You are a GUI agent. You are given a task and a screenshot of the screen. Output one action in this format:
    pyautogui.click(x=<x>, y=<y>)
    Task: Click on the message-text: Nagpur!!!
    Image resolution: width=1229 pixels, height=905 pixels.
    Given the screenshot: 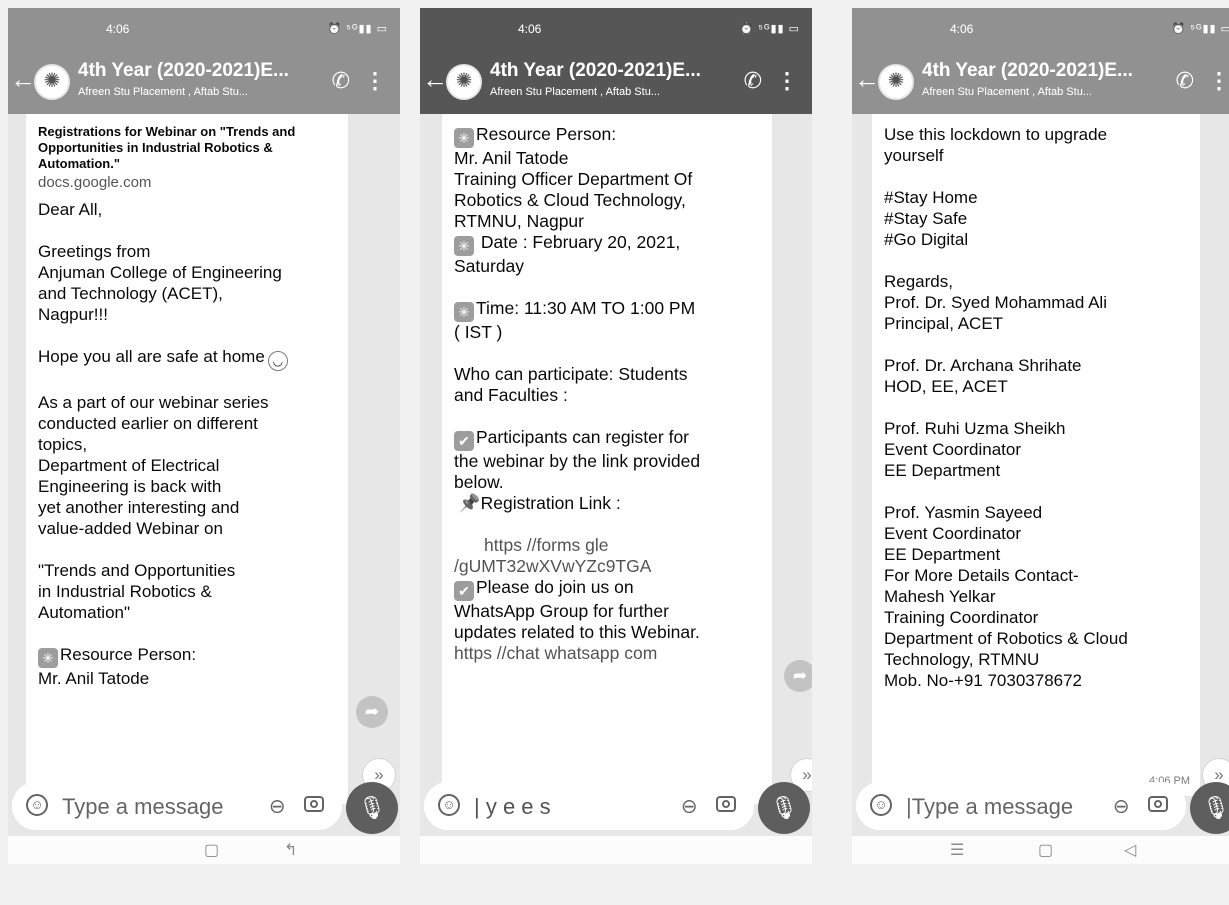 What is the action you would take?
    pyautogui.click(x=73, y=314)
    